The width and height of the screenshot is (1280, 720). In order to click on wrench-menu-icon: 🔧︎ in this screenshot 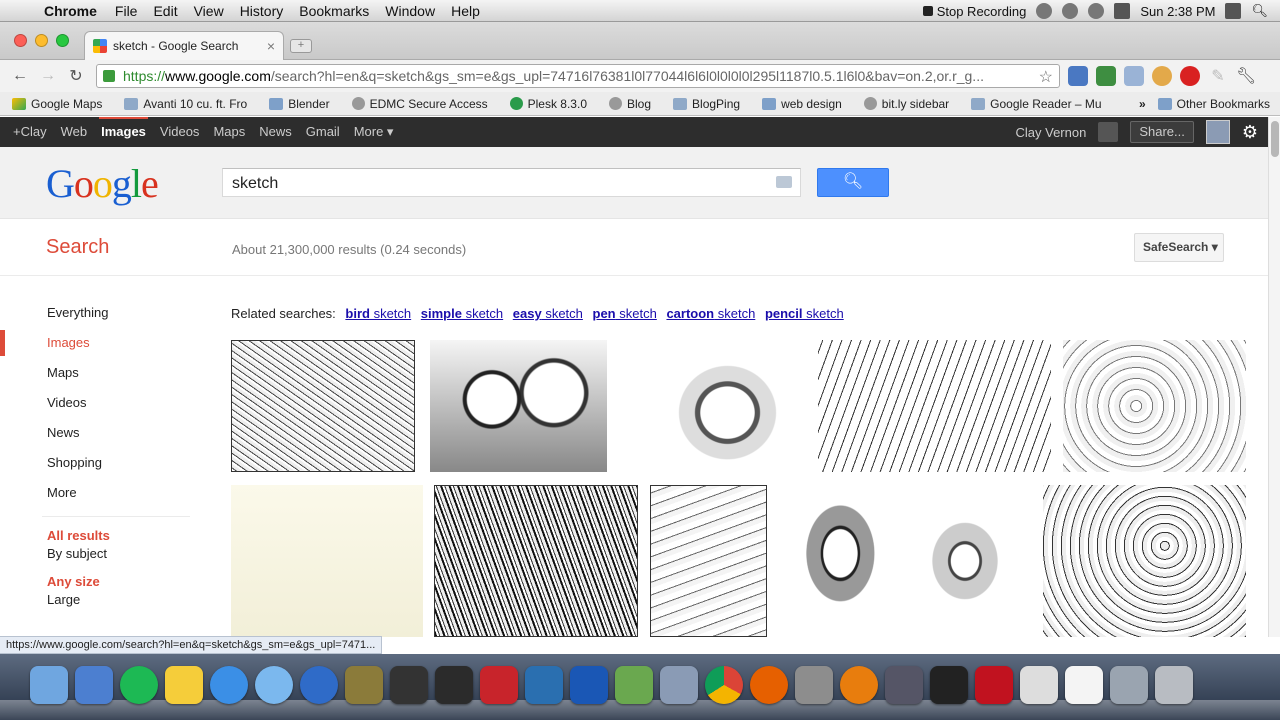, I will do `click(1246, 76)`.